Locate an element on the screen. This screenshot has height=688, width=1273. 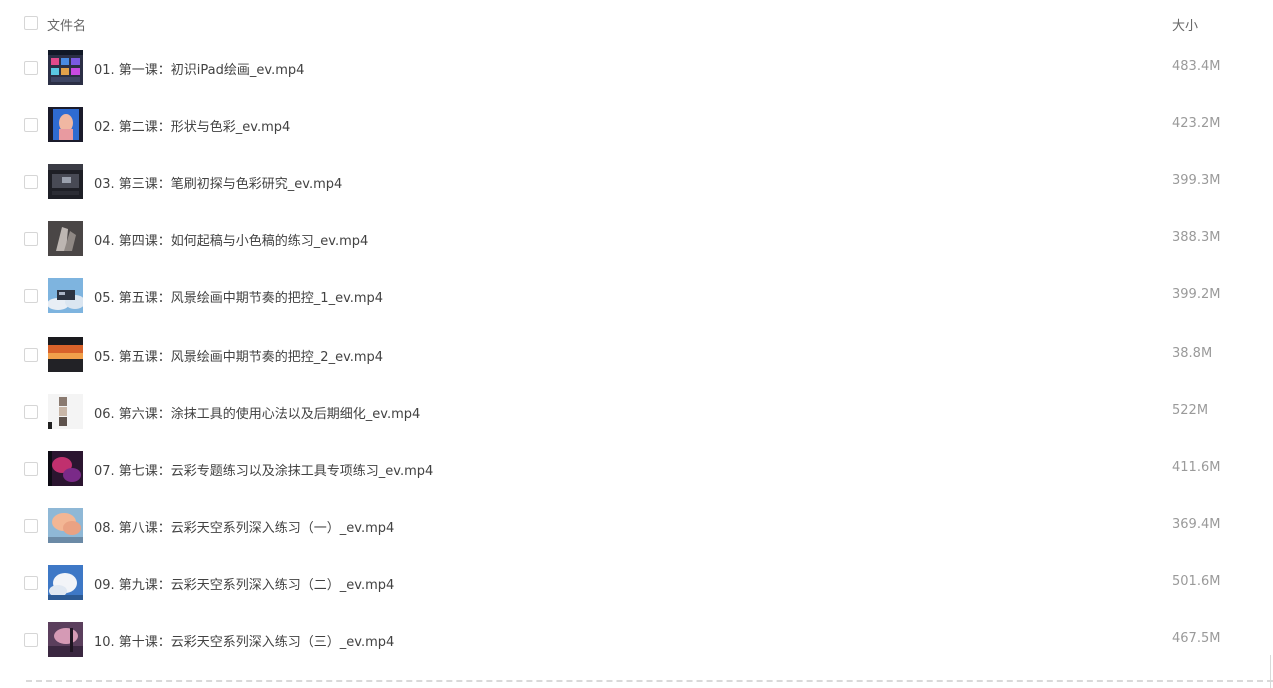
file-row: 09. 第九课：云彩天空系列深入练习（二）_ev.mp4 501.6M is located at coordinates (636, 592).